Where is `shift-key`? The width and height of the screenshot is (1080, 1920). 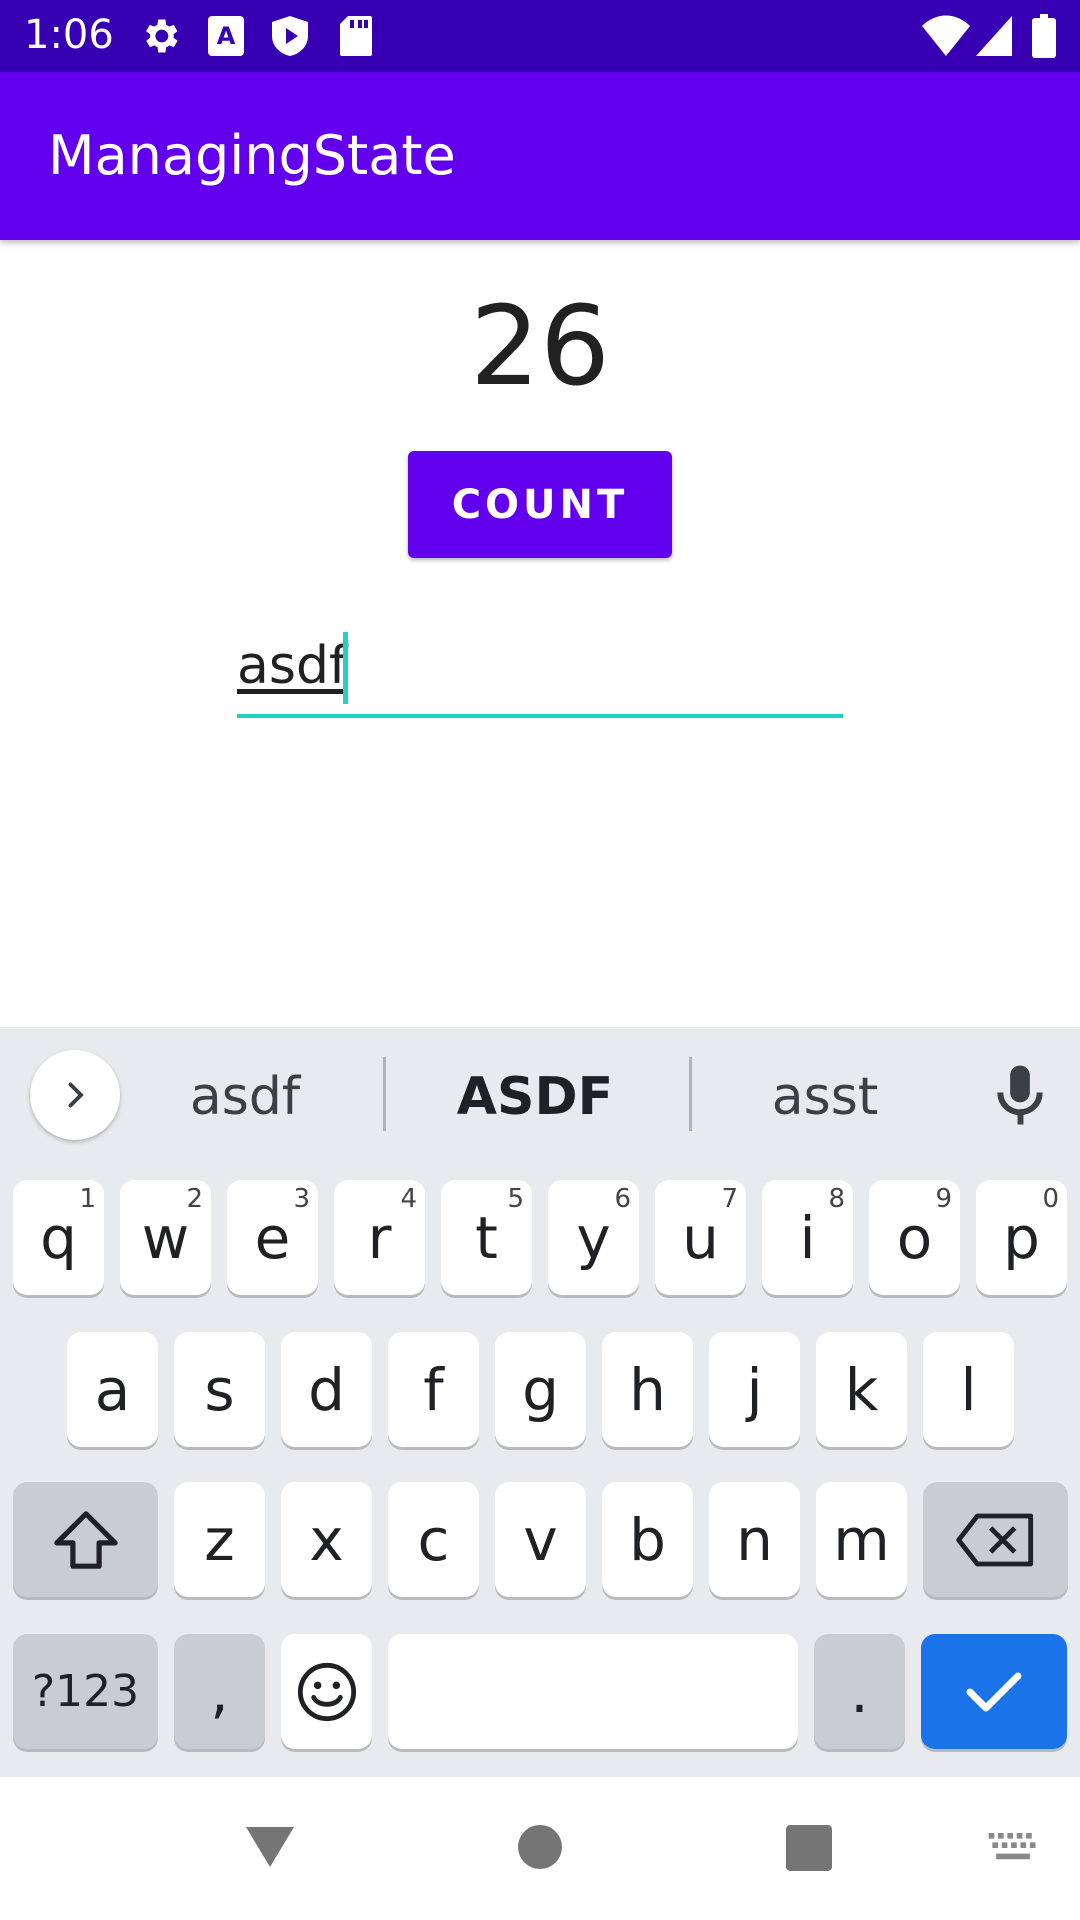
shift-key is located at coordinates (85, 1539).